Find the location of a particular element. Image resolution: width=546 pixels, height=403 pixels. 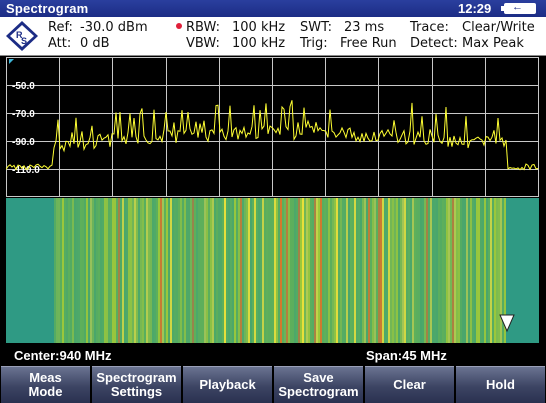

status-line: Center:940 MHz Span:45 MHz is located at coordinates (273, 356).